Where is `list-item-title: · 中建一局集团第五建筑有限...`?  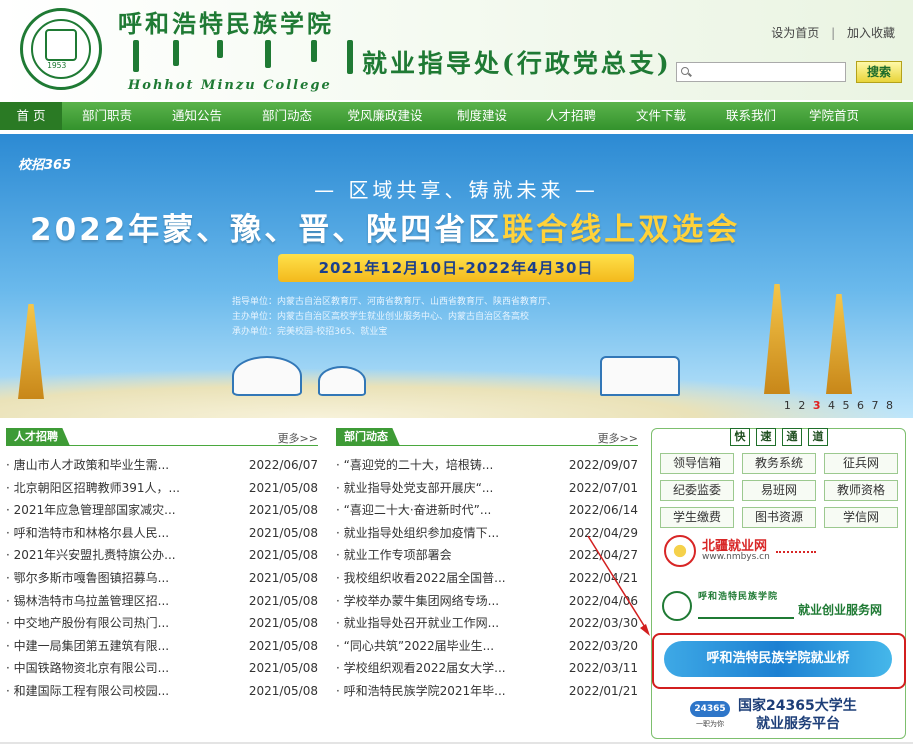 list-item-title: · 中建一局集团第五建筑有限... is located at coordinates (127, 646).